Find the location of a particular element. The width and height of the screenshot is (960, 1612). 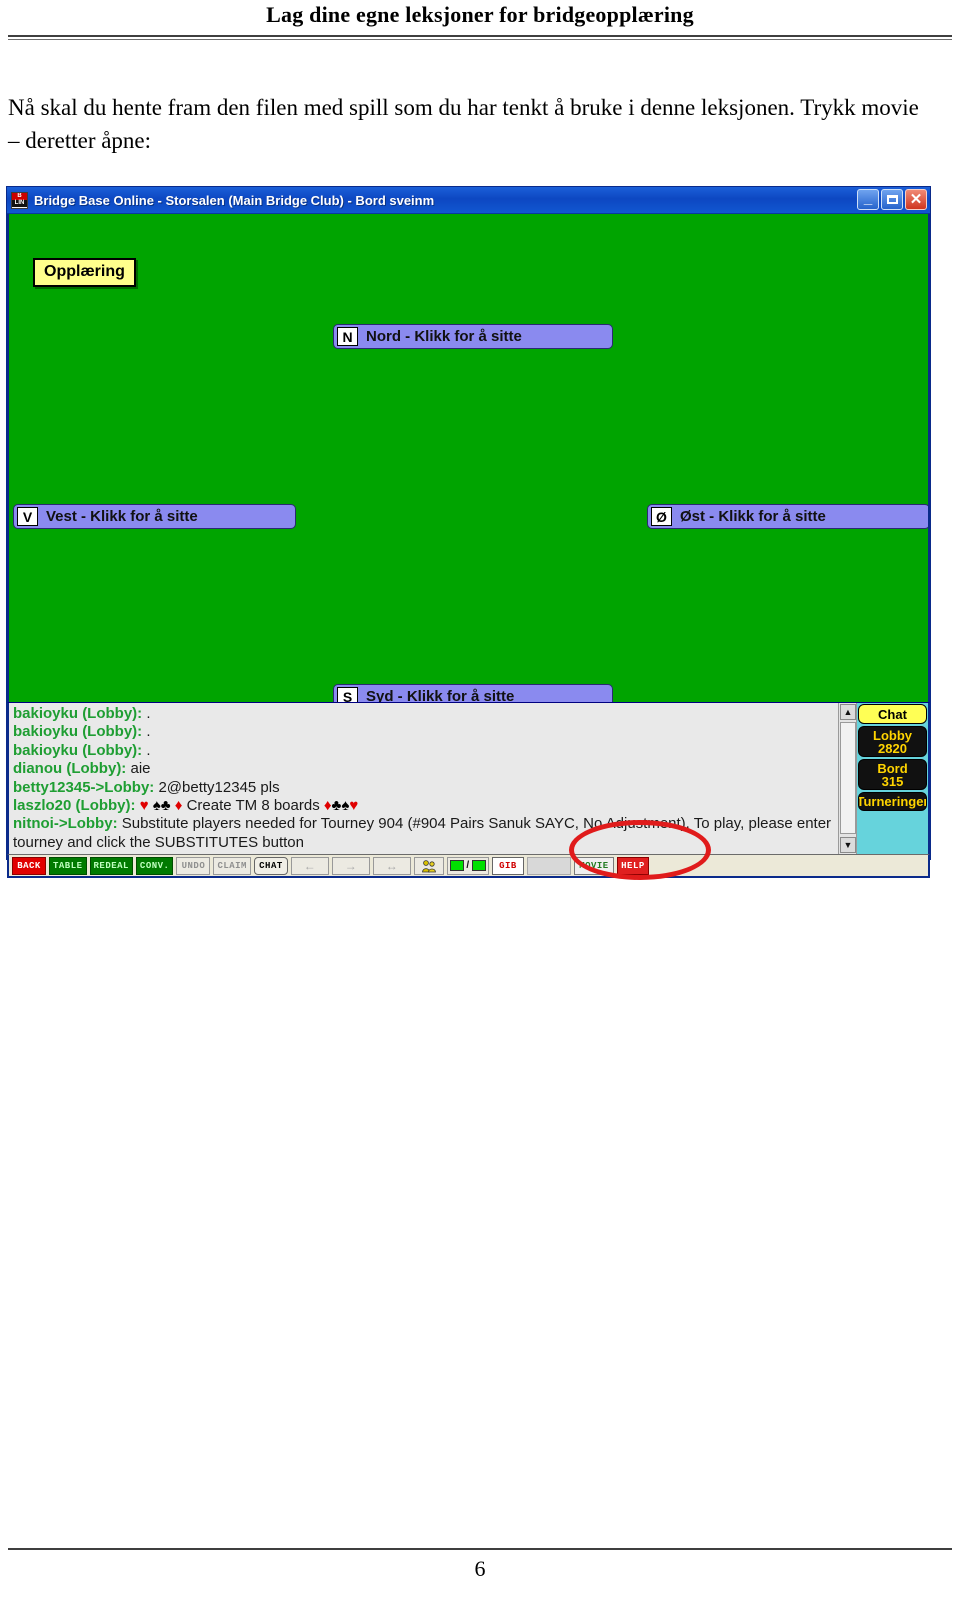

maximize-button is located at coordinates (892, 199).